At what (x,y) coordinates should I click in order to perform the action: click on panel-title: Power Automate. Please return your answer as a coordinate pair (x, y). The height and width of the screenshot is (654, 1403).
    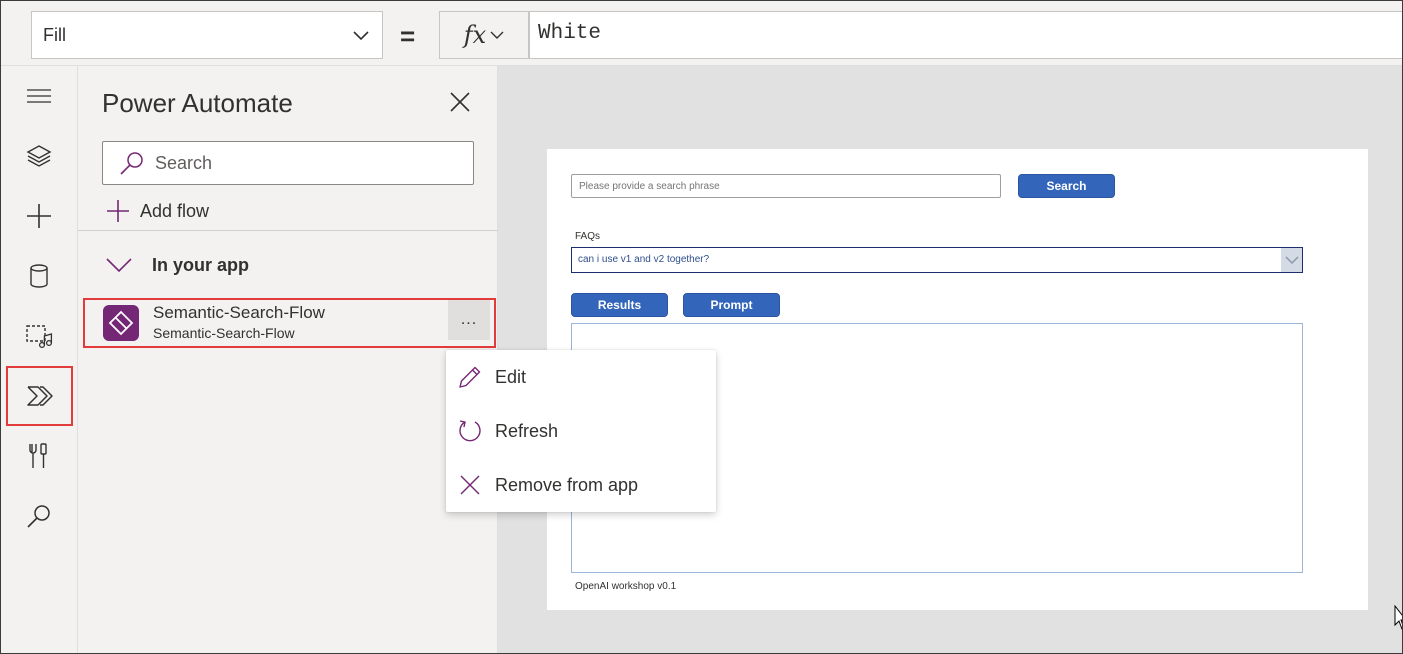
    Looking at the image, I should click on (197, 103).